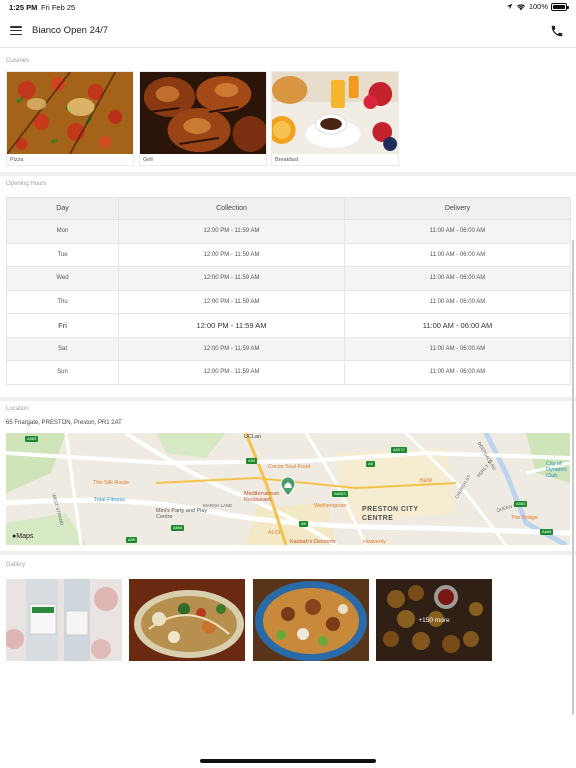  What do you see at coordinates (524, 518) in the screenshot?
I see `map-place-label: The Bridge` at bounding box center [524, 518].